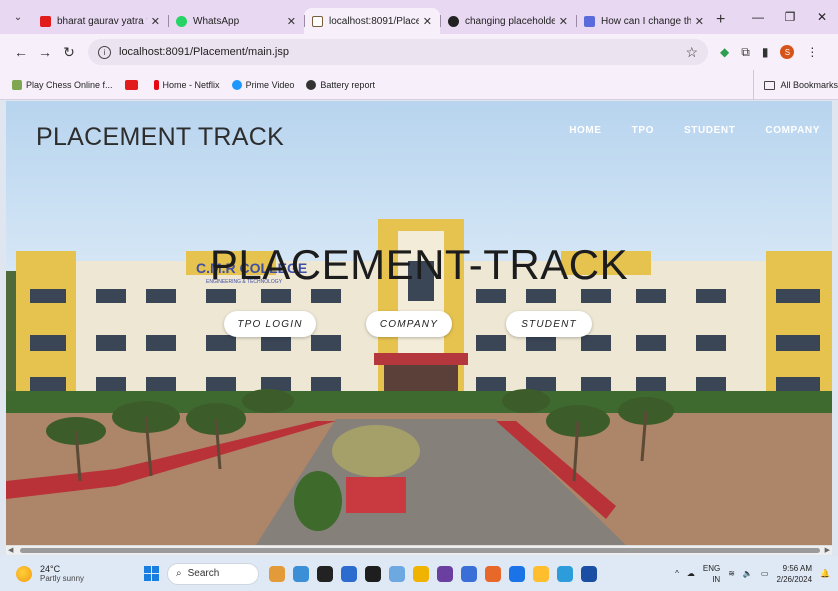 The image size is (838, 591). Describe the element at coordinates (160, 137) in the screenshot. I see `site-brand: PLACEMENT TRACK` at that location.